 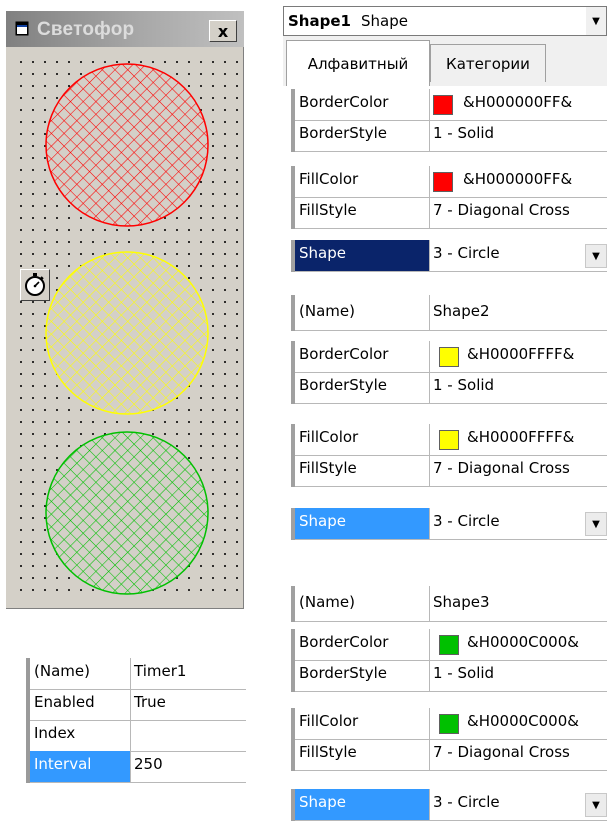 I want to click on tab-label: Категории, so click(x=488, y=63).